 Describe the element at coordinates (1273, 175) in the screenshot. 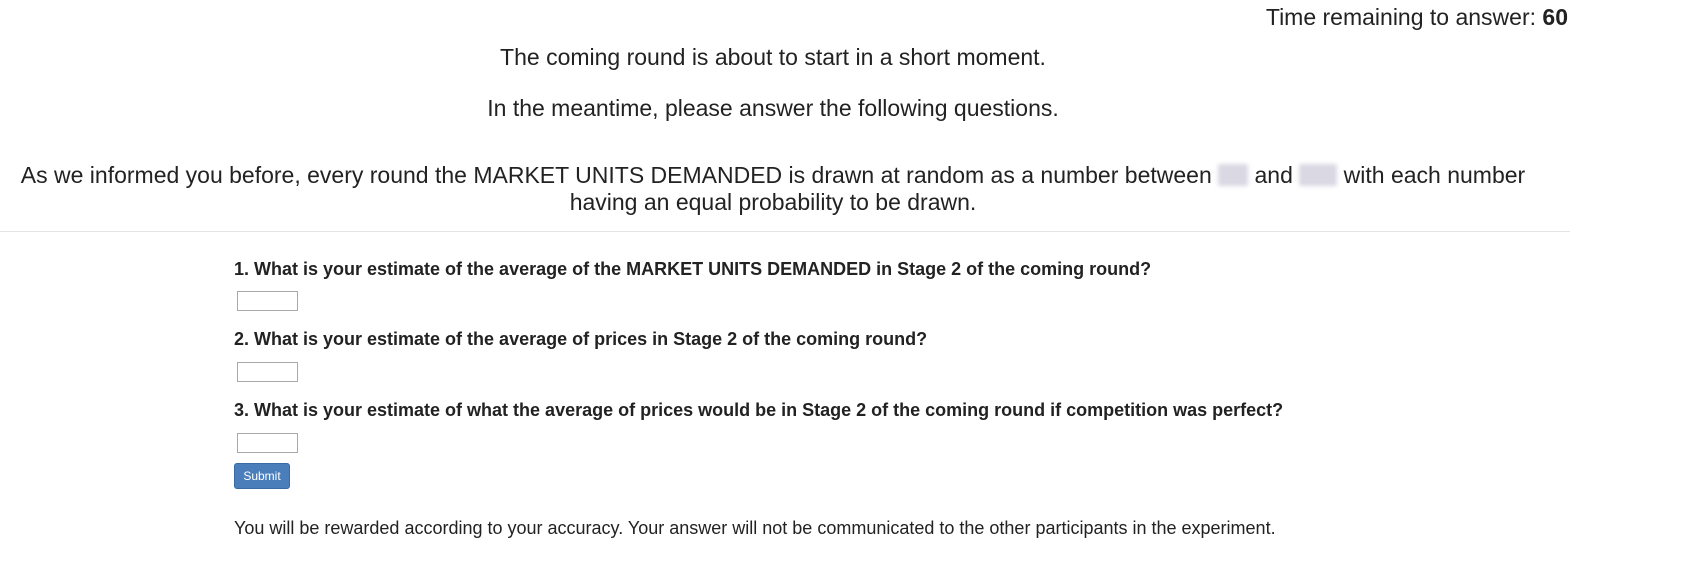

I see `info-part-2: and` at that location.